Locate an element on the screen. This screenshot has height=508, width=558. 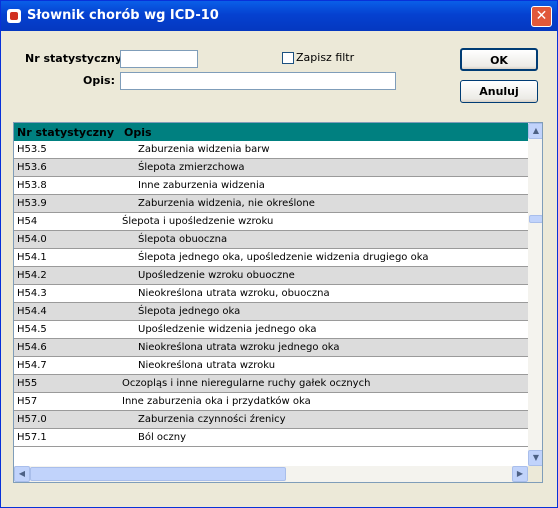
opis-label: Opis: is located at coordinates (99, 80).